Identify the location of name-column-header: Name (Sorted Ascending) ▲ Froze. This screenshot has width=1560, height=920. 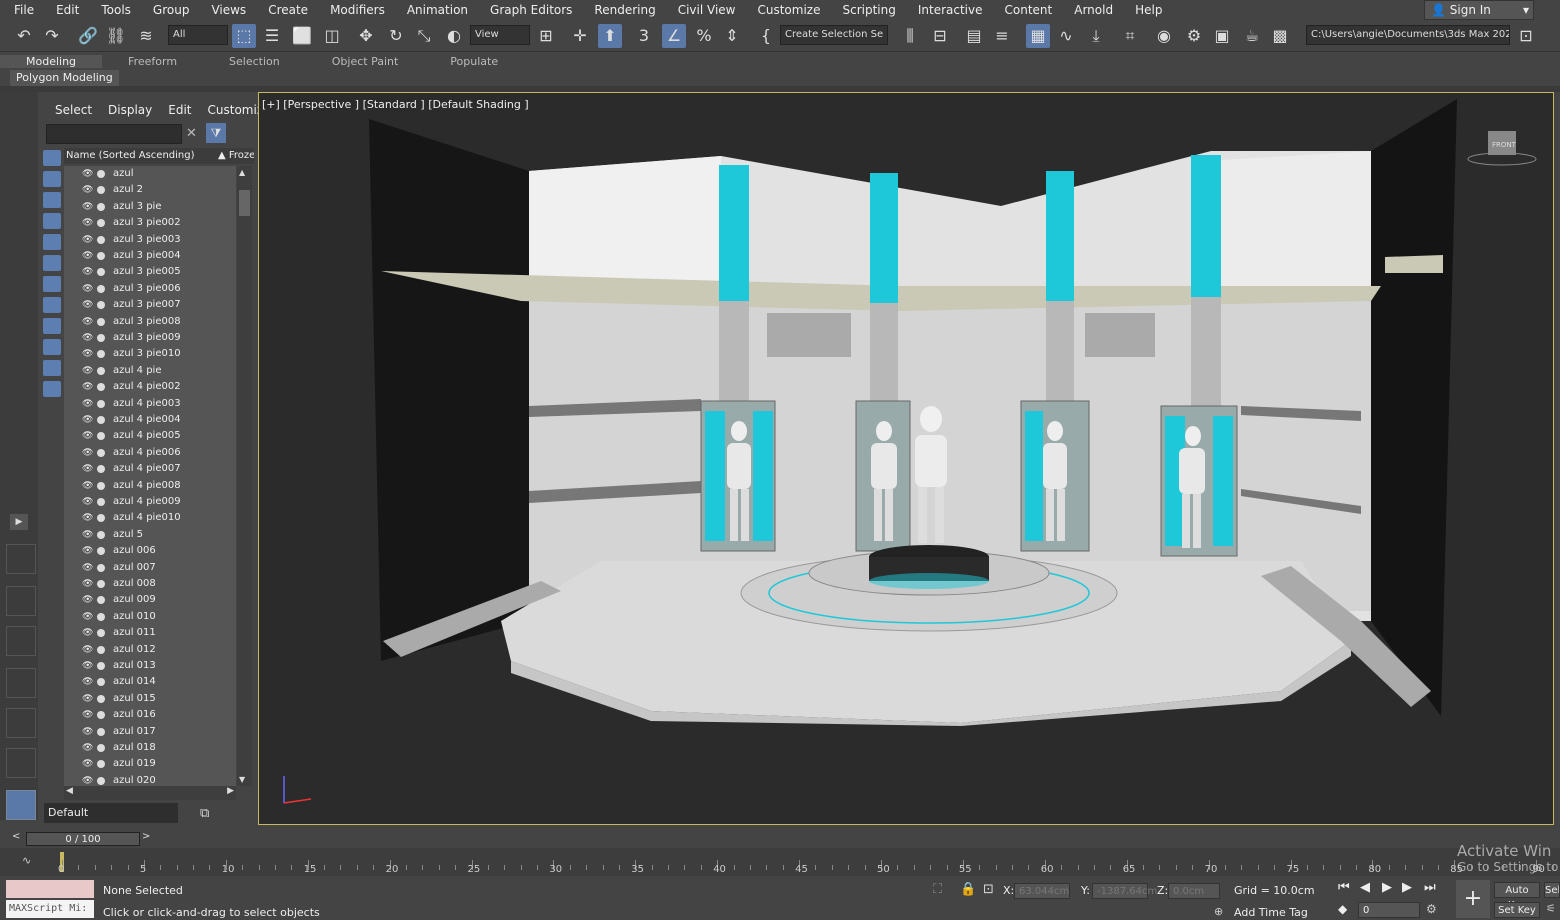
(159, 156).